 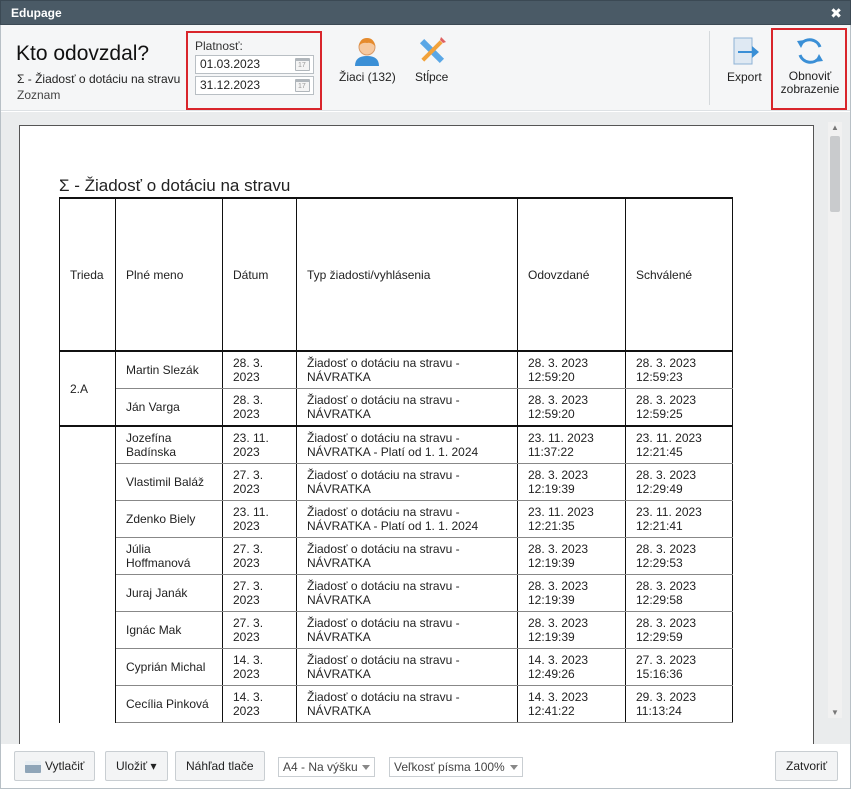 What do you see at coordinates (744, 51) in the screenshot?
I see `export-icon` at bounding box center [744, 51].